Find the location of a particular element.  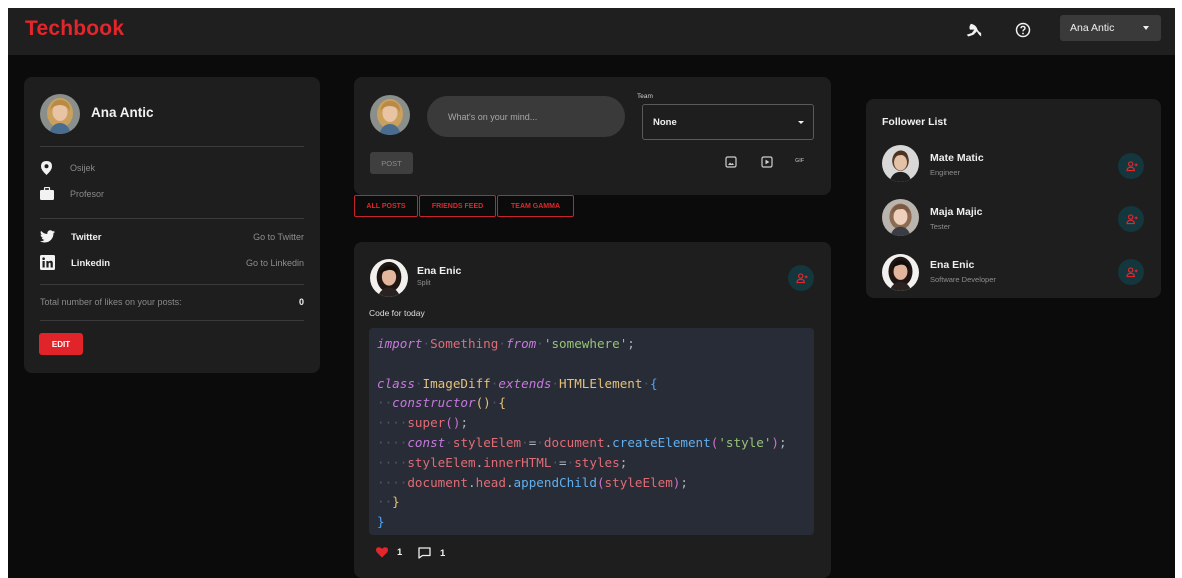

follower-list-title: Follower List is located at coordinates (914, 122).